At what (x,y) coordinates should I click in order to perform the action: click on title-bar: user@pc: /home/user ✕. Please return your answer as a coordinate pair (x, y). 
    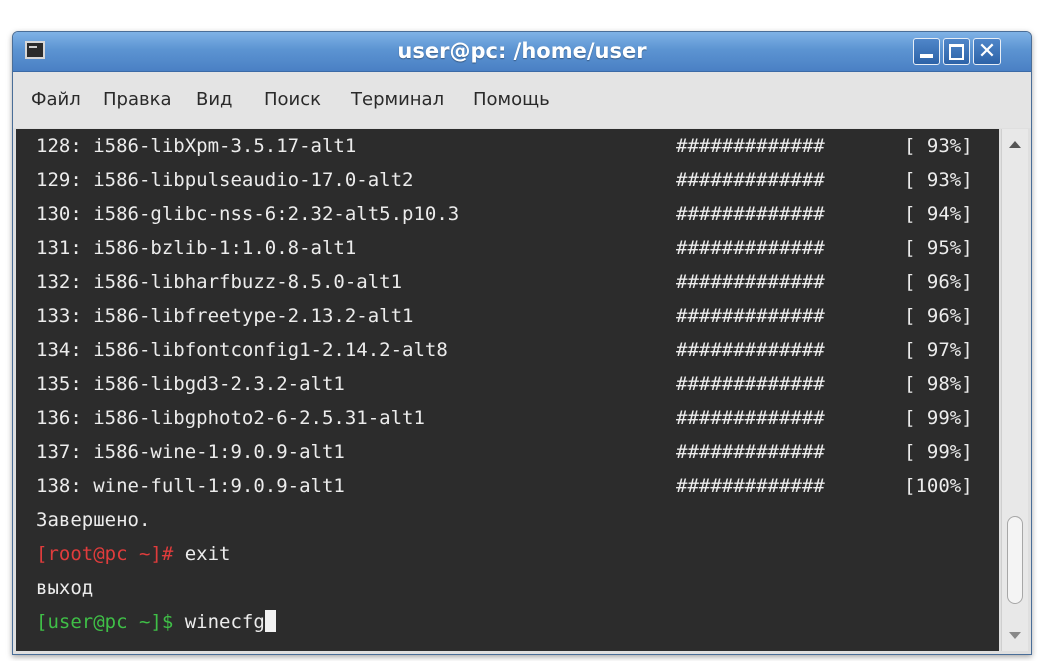
    Looking at the image, I should click on (522, 52).